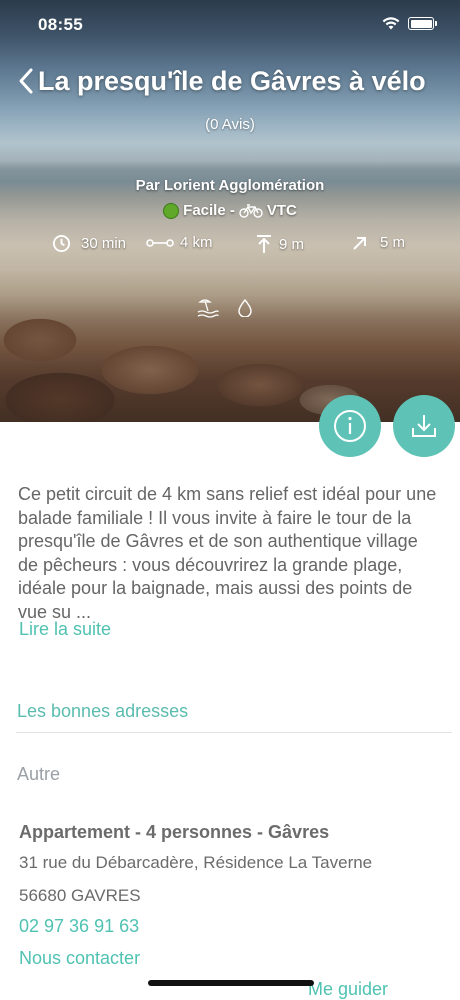 The height and width of the screenshot is (1000, 460). What do you see at coordinates (348, 989) in the screenshot?
I see `guide-link: Me guider` at bounding box center [348, 989].